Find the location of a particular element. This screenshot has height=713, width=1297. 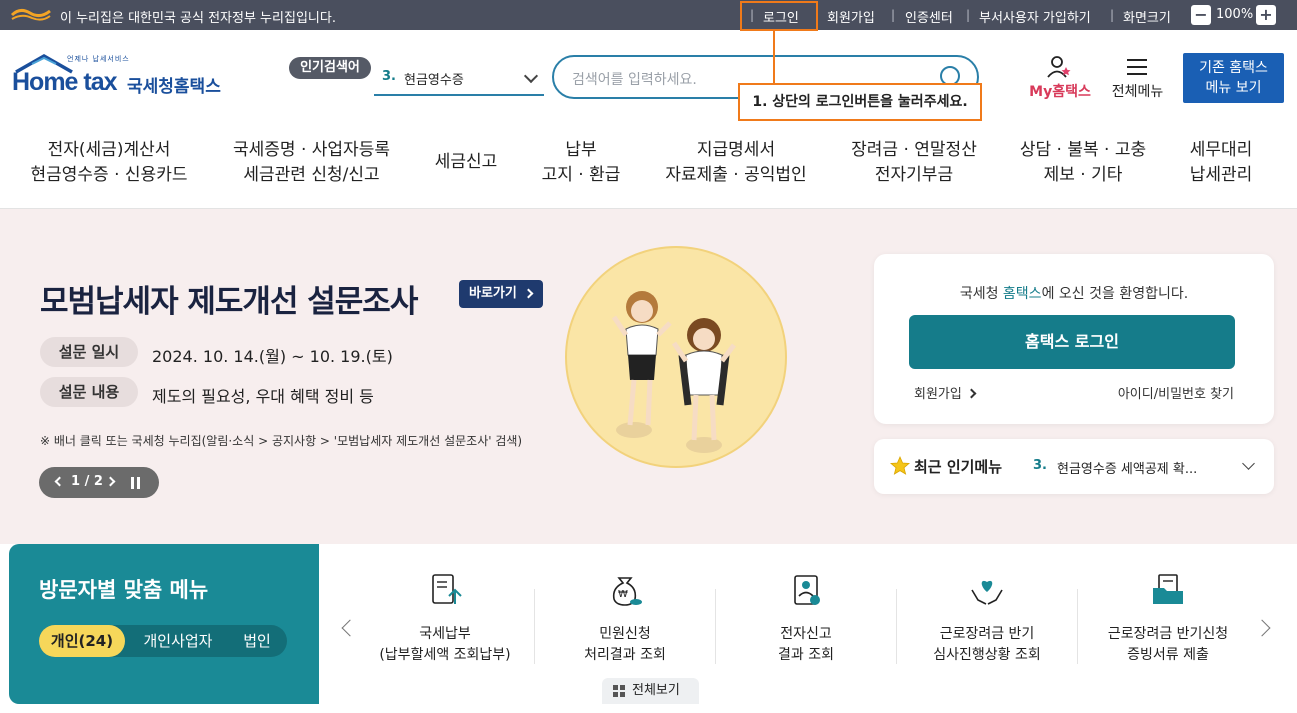

gnb-line: 세금신고 is located at coordinates (466, 162).